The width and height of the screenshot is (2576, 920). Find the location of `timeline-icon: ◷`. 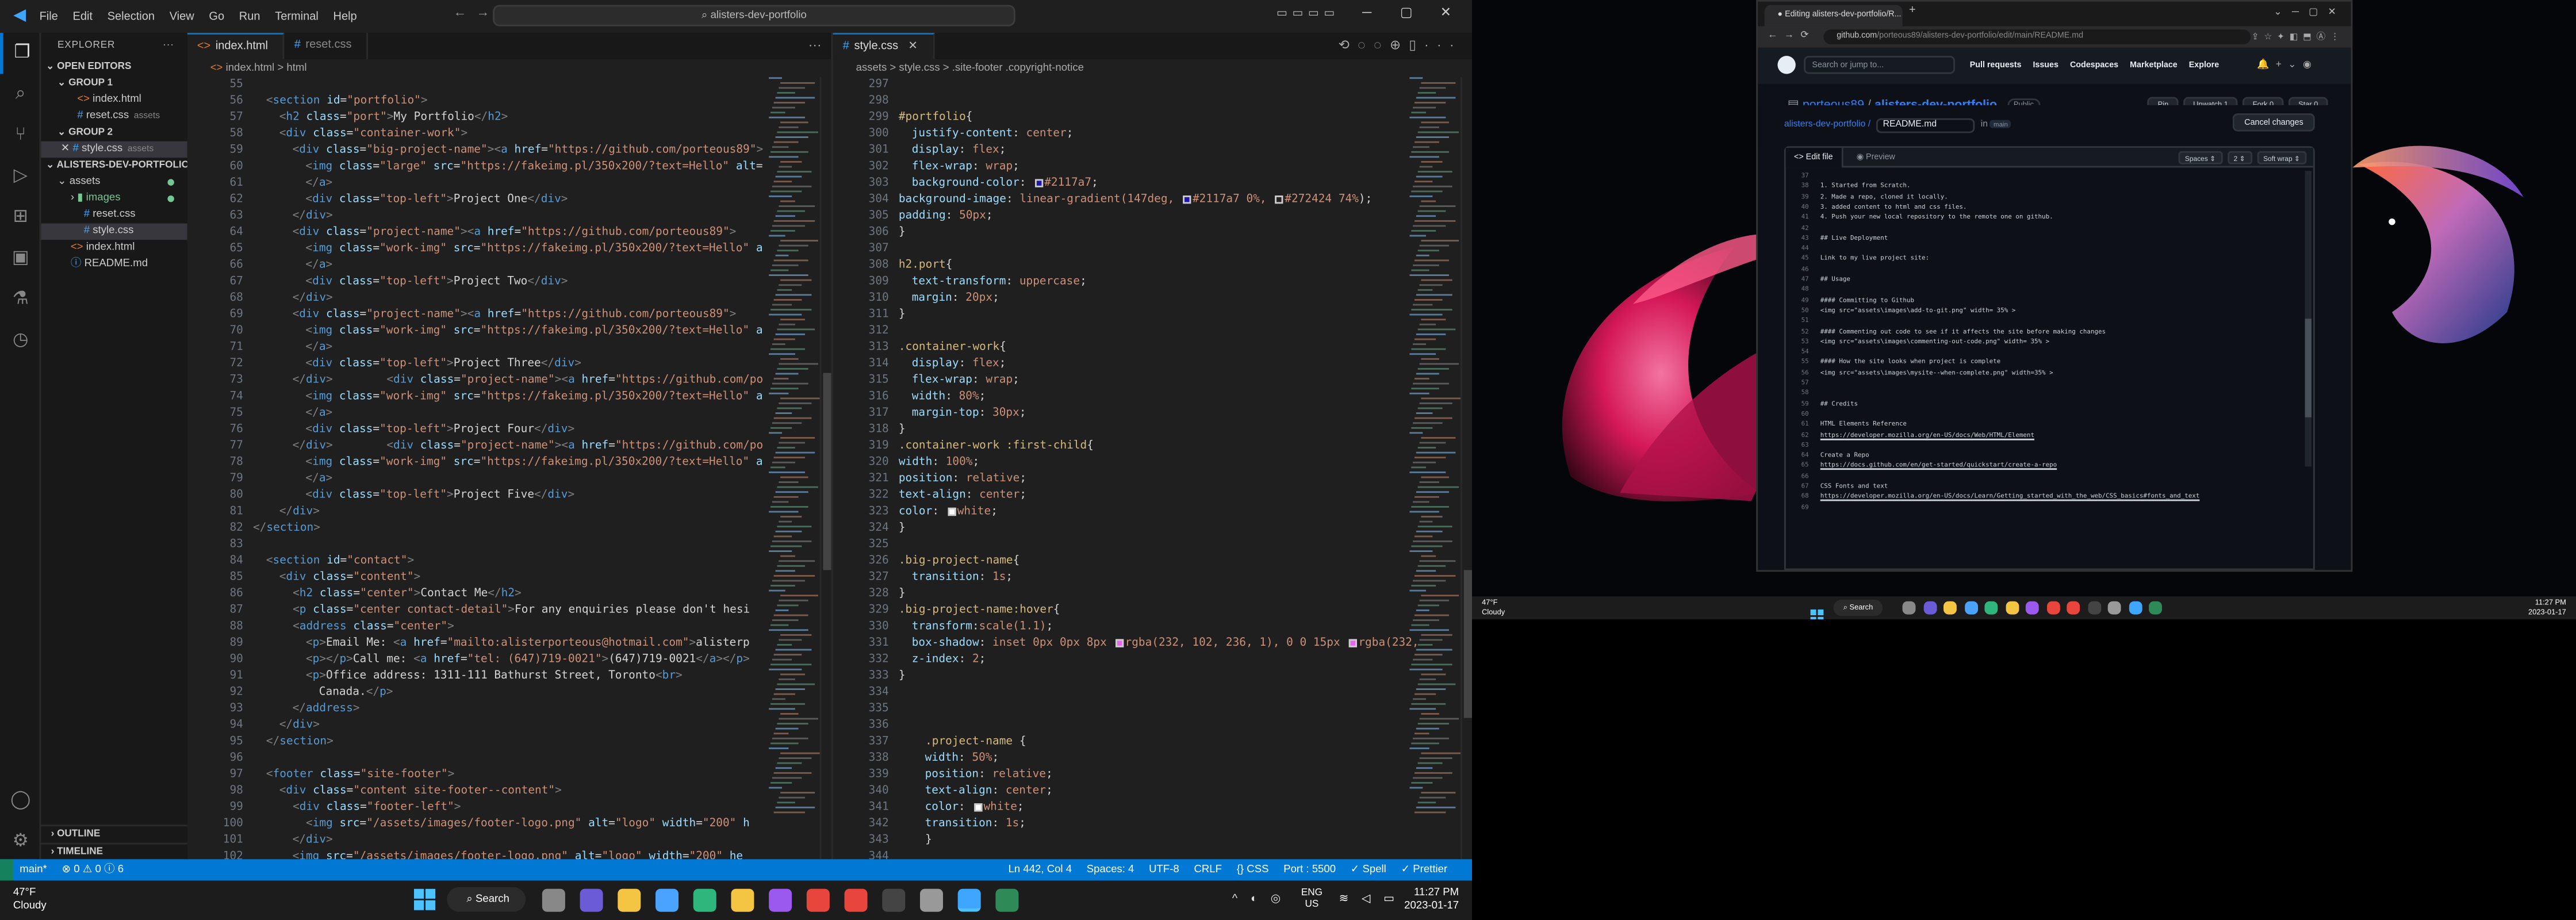

timeline-icon: ◷ is located at coordinates (20, 340).